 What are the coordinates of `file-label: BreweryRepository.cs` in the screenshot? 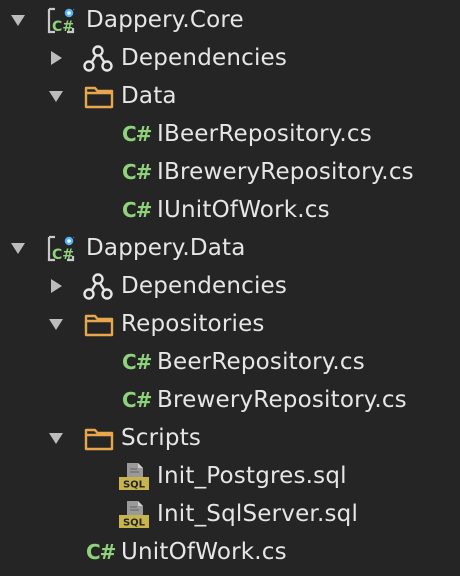 It's located at (282, 400).